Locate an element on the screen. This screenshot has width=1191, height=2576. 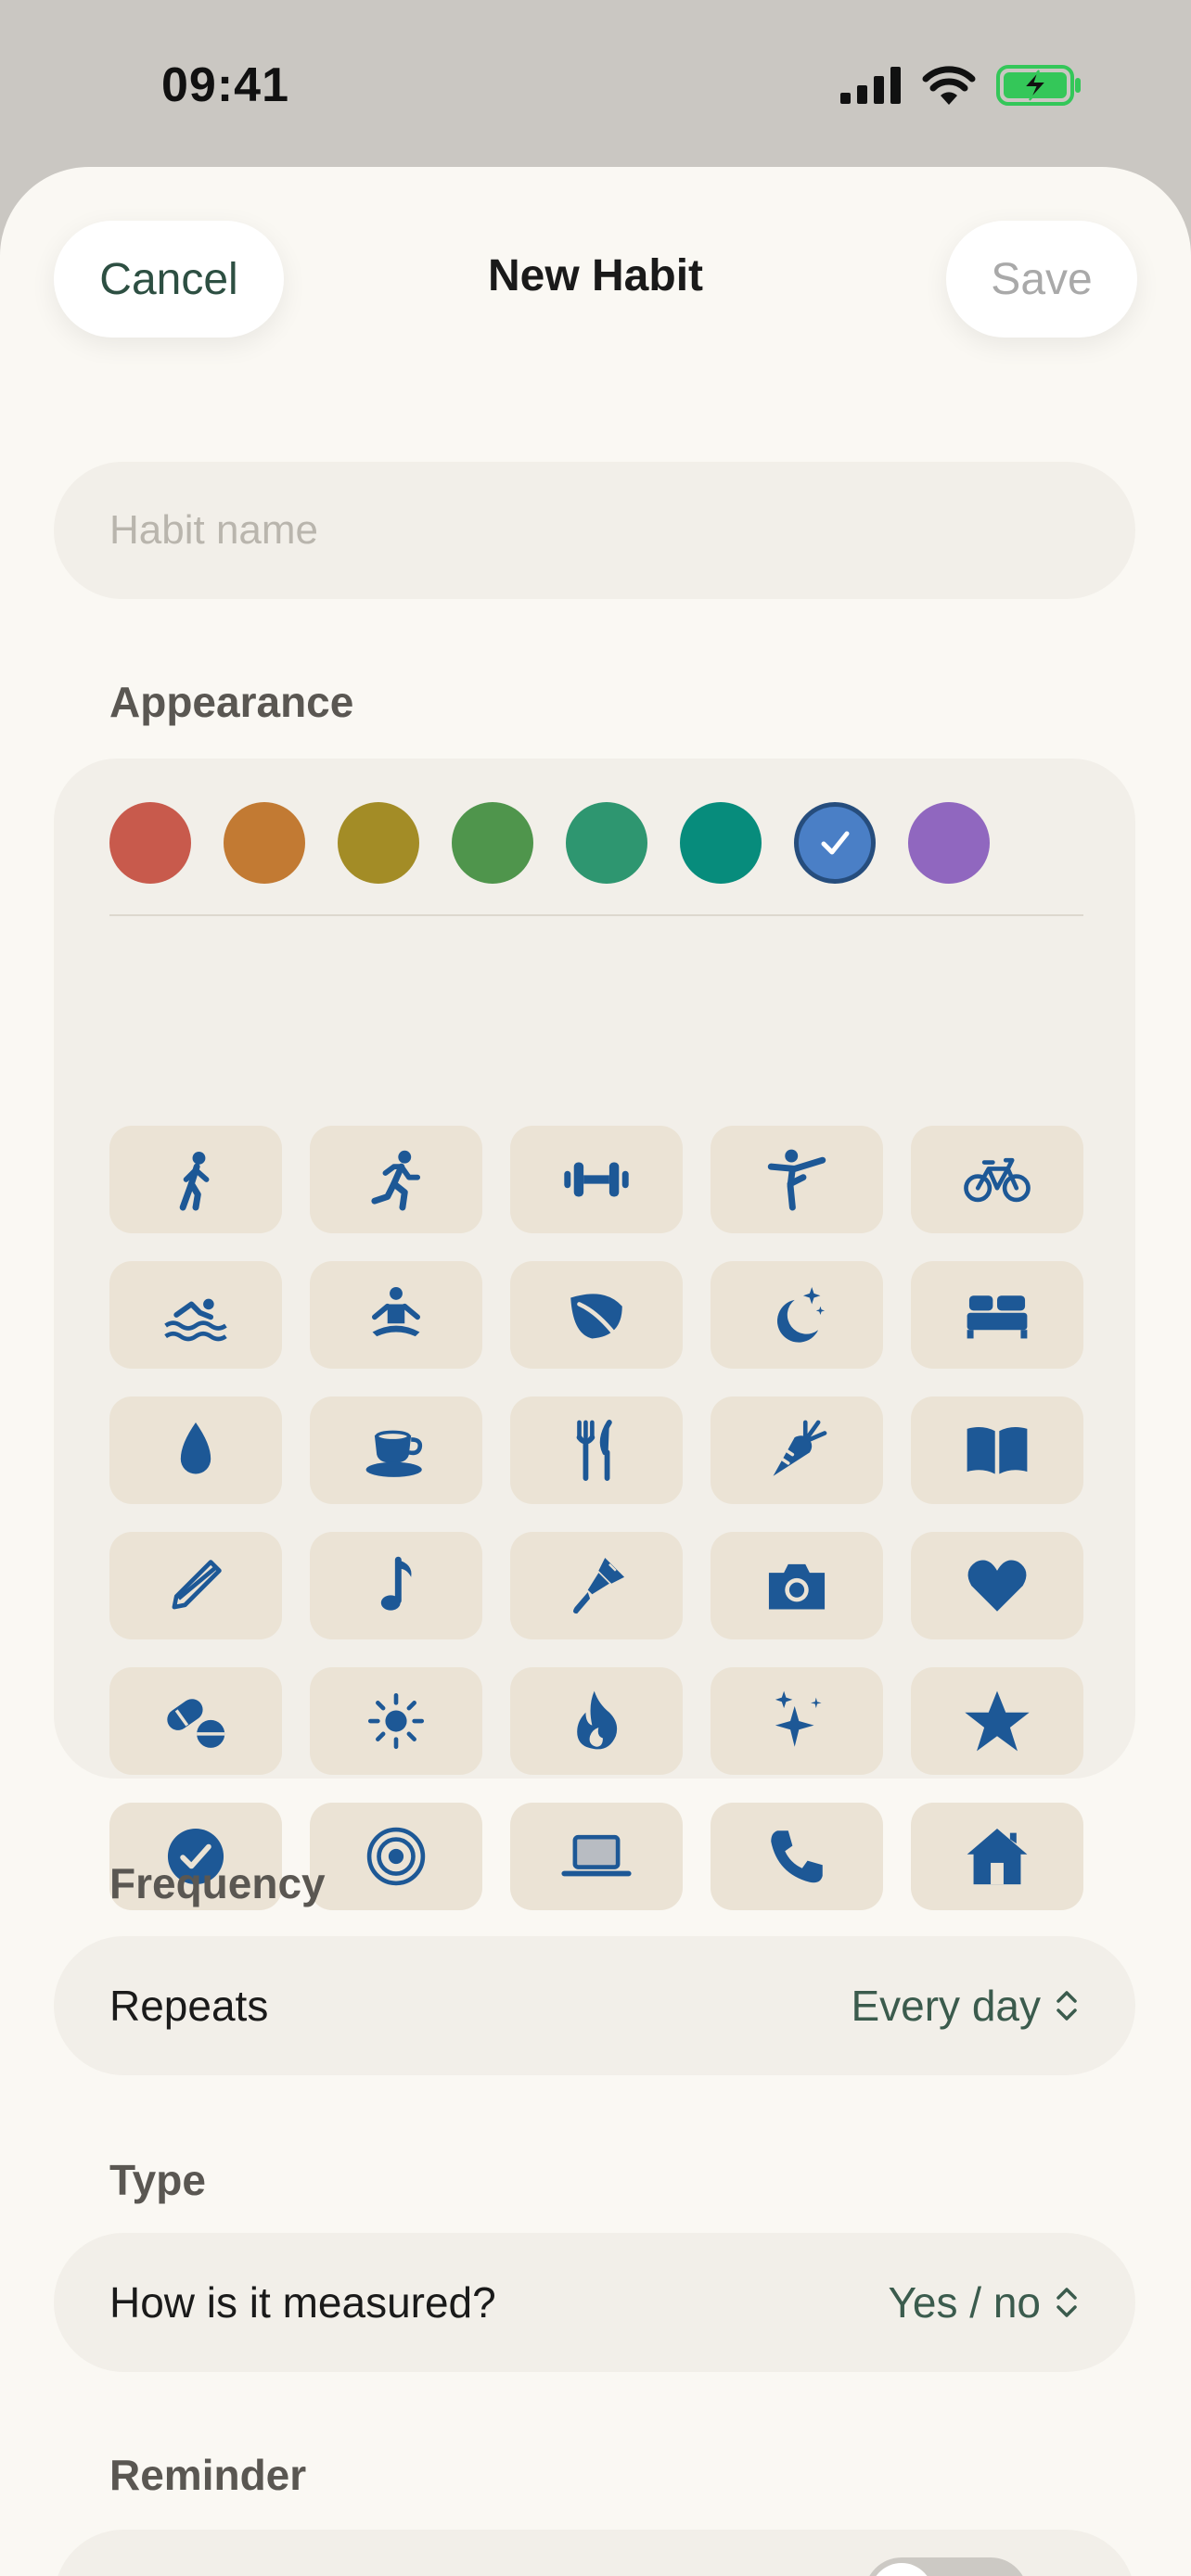
heart-icon is located at coordinates (997, 1586).